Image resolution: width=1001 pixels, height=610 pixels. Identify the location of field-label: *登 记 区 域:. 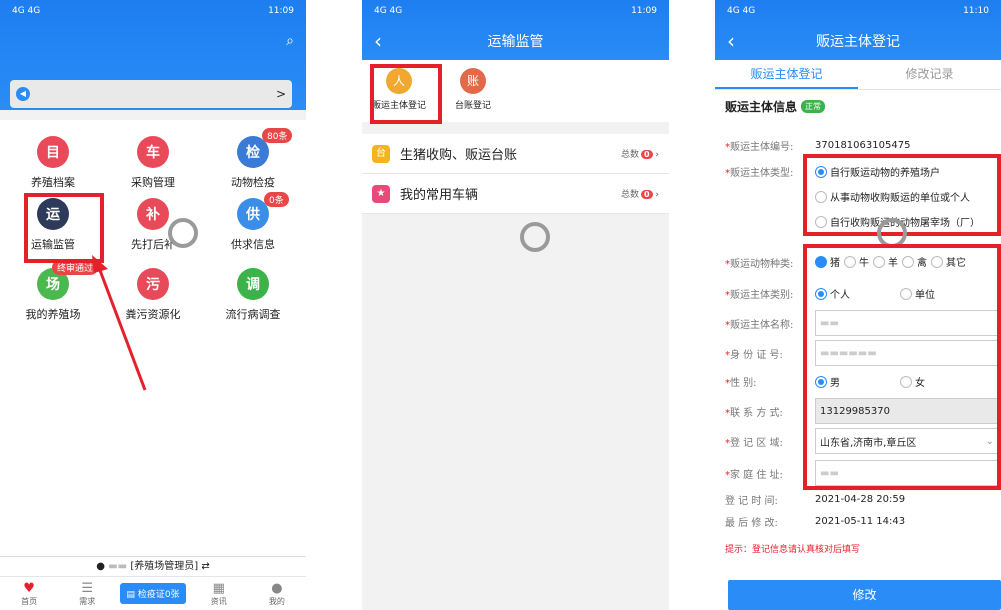
(754, 443).